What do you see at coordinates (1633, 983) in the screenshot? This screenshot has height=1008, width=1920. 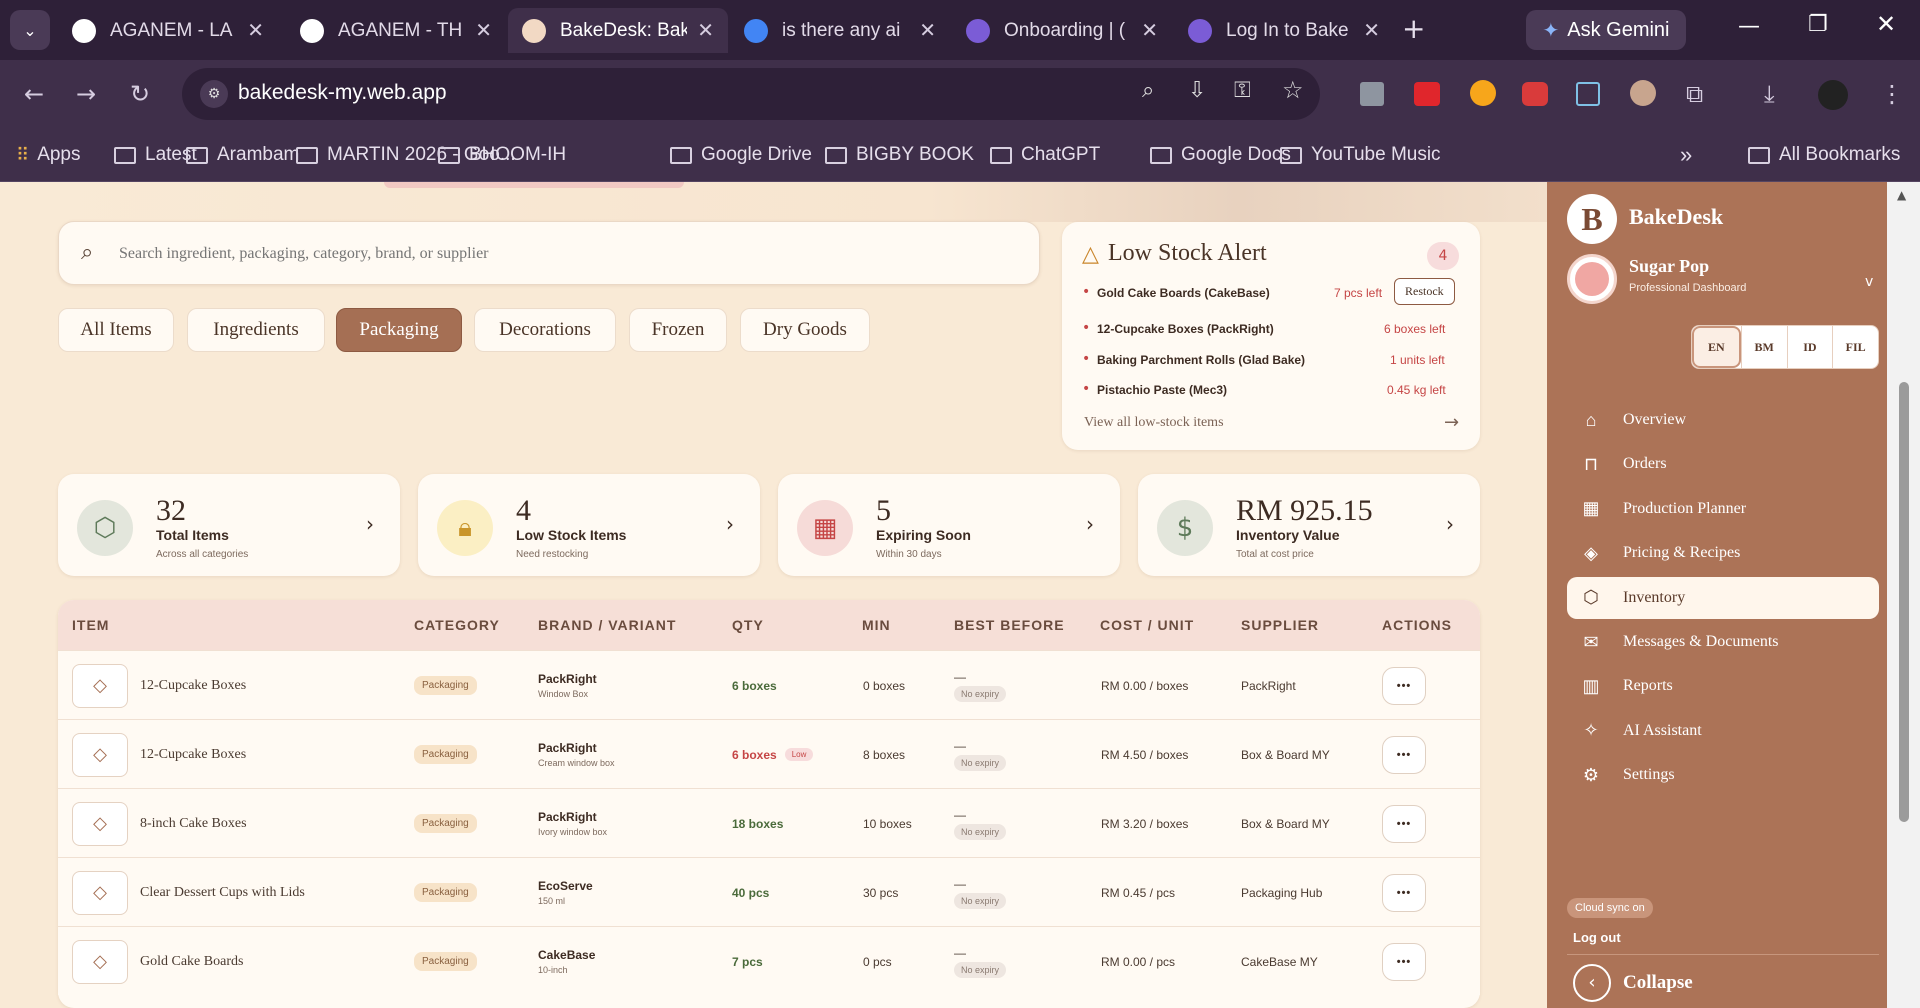 I see `collapse-button: ‹ Collapse` at bounding box center [1633, 983].